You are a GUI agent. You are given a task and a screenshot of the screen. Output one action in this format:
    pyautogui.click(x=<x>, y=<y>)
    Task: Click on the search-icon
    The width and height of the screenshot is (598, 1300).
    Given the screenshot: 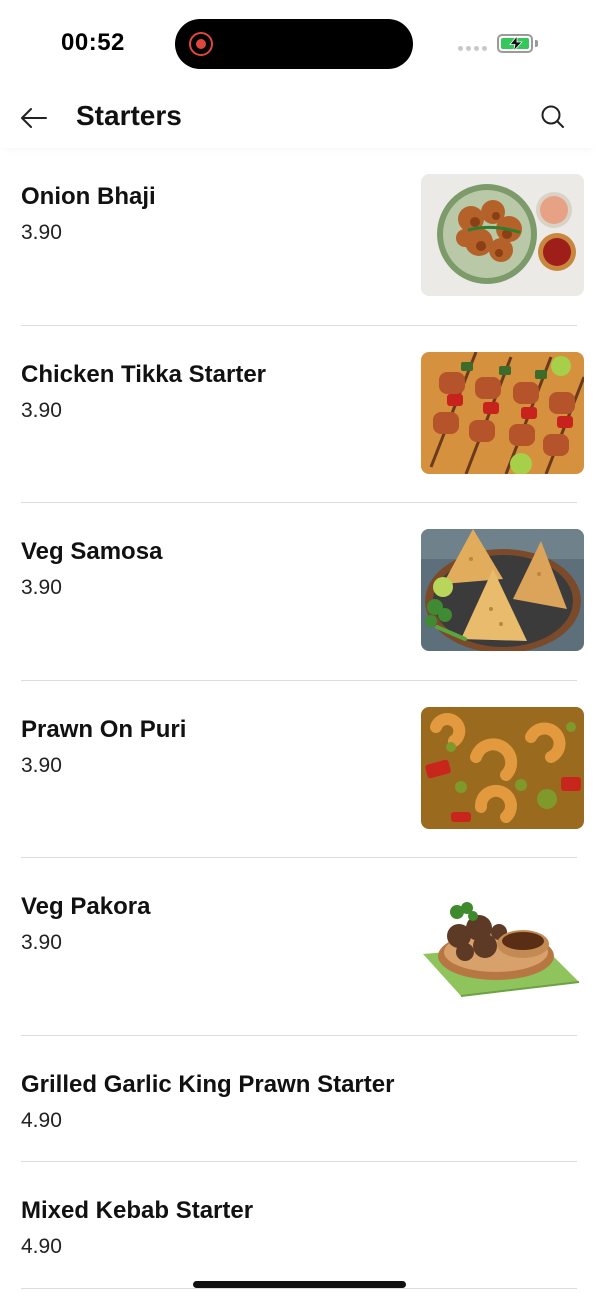 What is the action you would take?
    pyautogui.click(x=552, y=116)
    